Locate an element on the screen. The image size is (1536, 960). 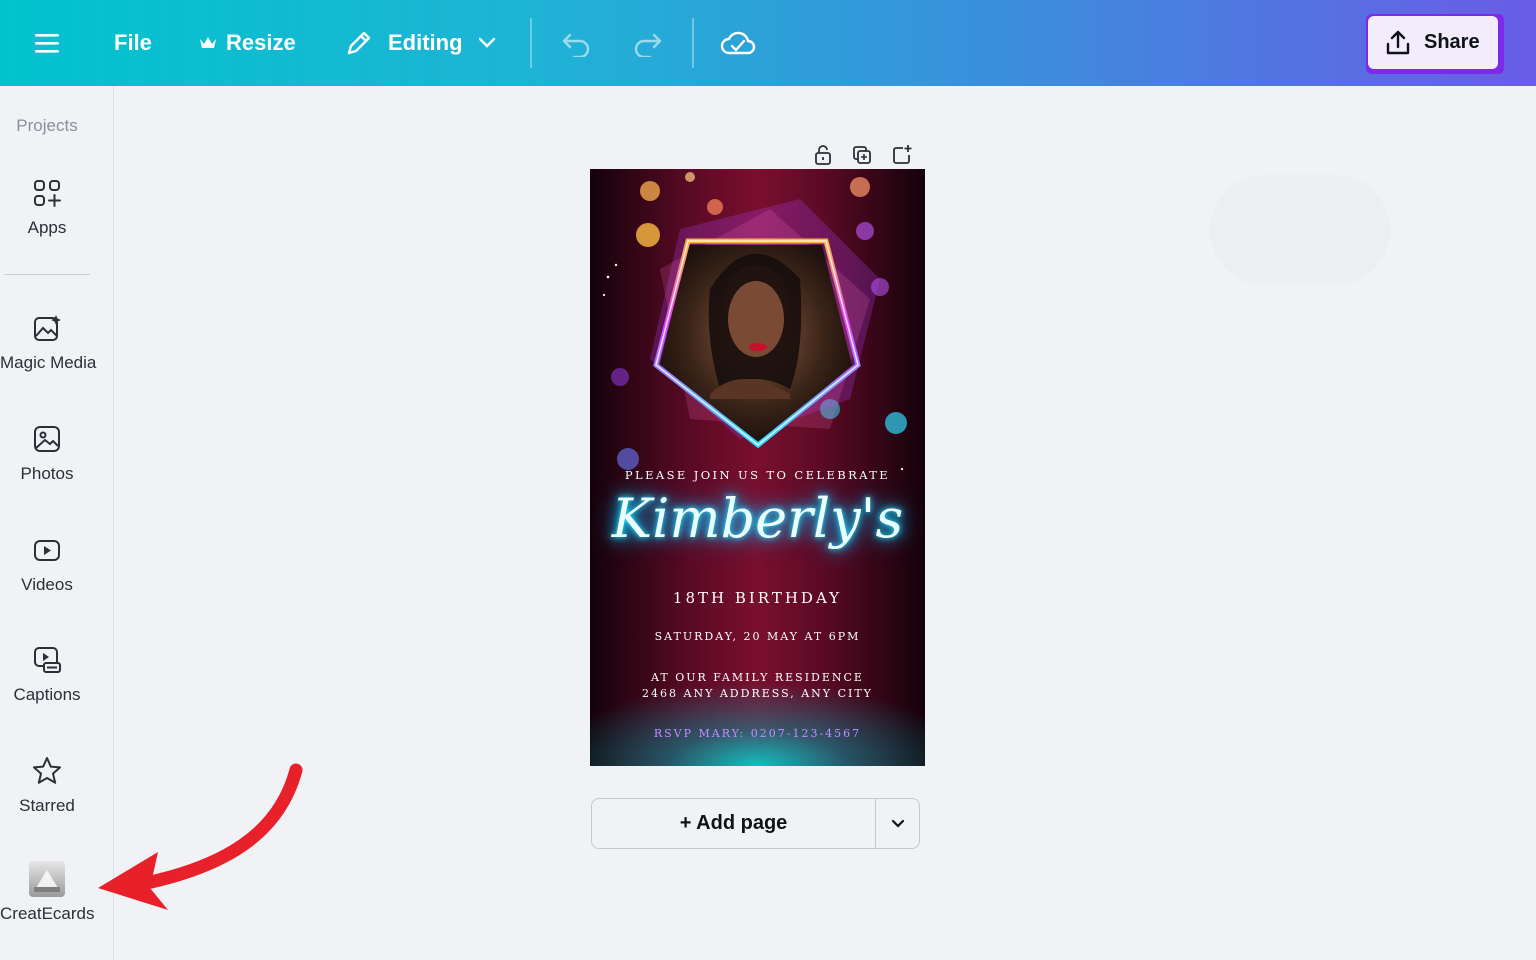
share-label: Share is located at coordinates (1452, 42).